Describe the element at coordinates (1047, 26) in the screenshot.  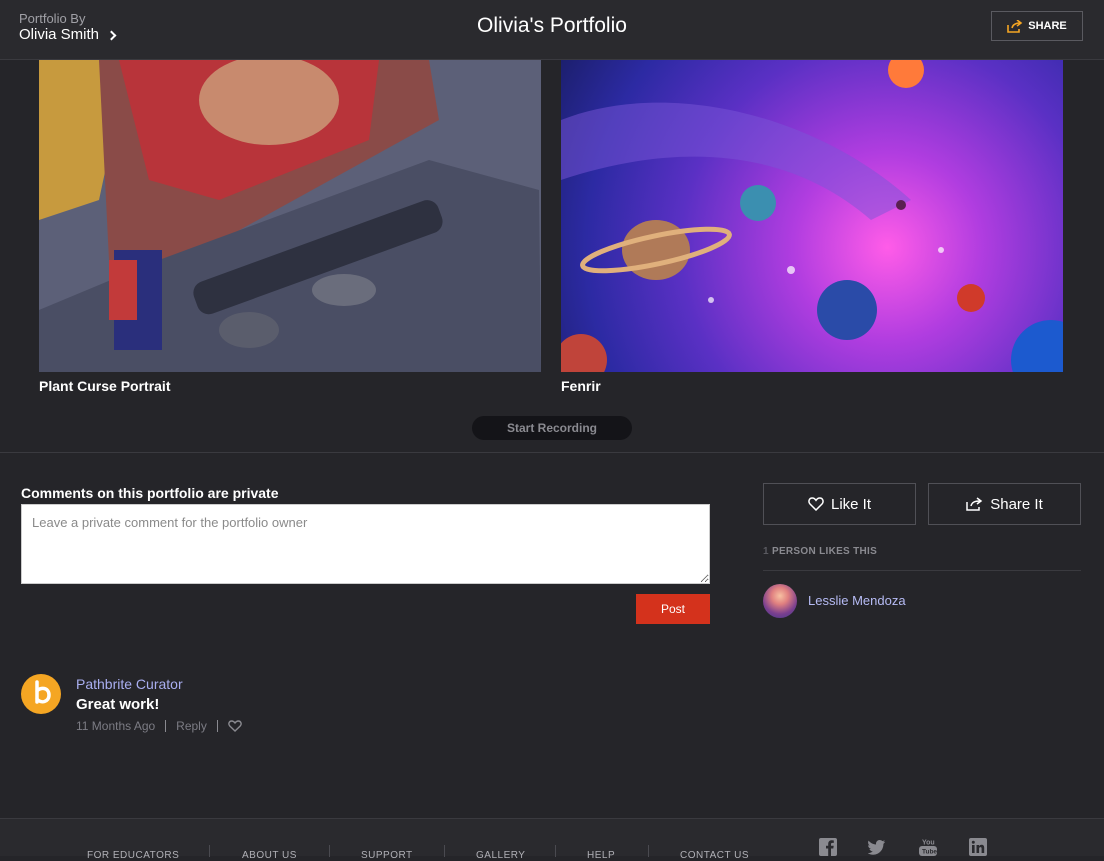
I see `share-label: SHARE` at that location.